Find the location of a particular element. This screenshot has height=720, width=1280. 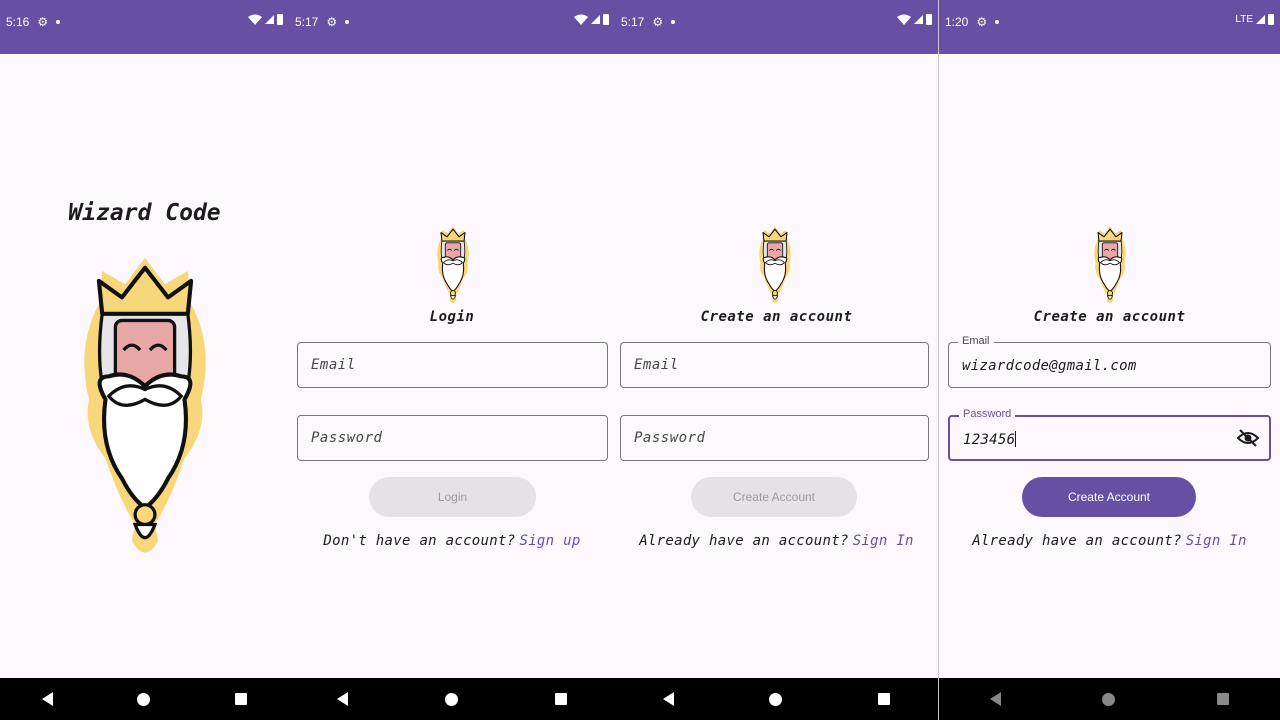

password-value-wrap: 123456 is located at coordinates (990, 439).